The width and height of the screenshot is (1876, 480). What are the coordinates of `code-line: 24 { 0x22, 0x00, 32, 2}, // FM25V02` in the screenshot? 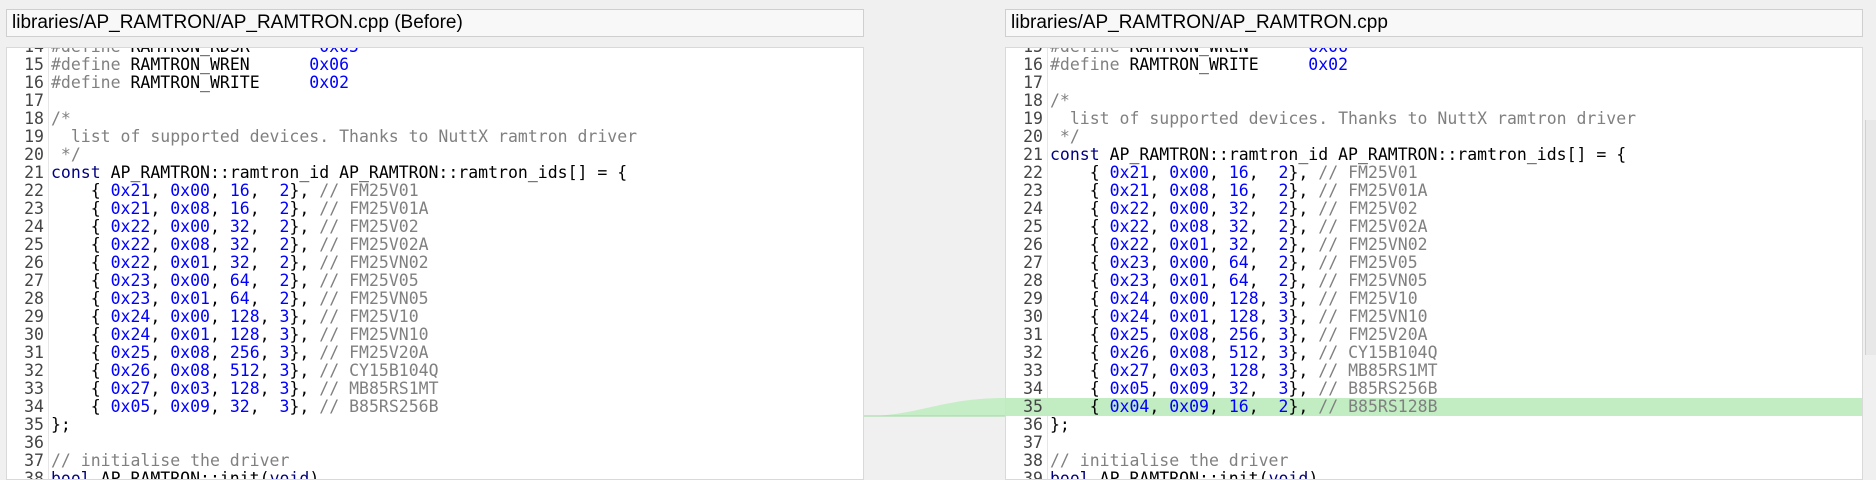 It's located at (1434, 209).